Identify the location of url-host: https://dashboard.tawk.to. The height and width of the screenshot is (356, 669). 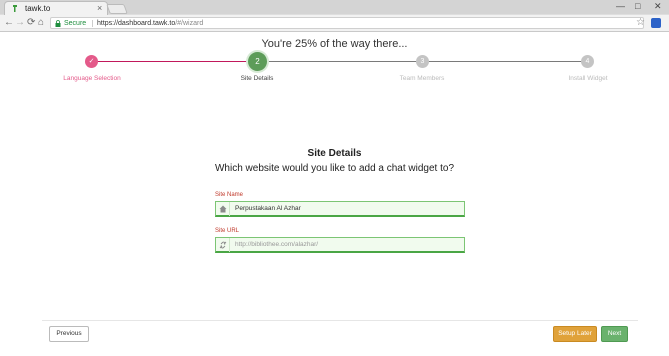
(136, 23).